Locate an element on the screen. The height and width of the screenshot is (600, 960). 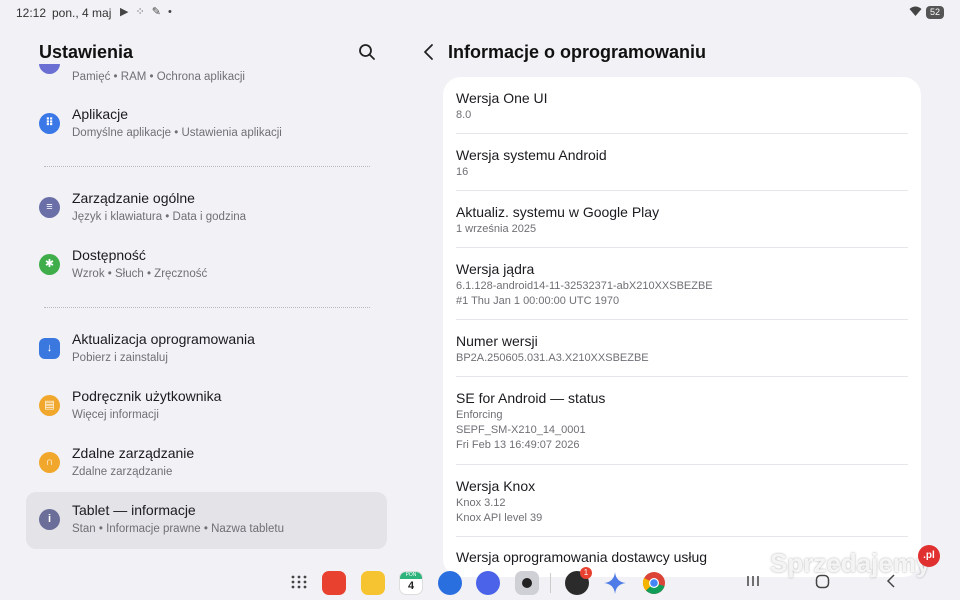
sliders-icon: ≡ is located at coordinates (49, 207).